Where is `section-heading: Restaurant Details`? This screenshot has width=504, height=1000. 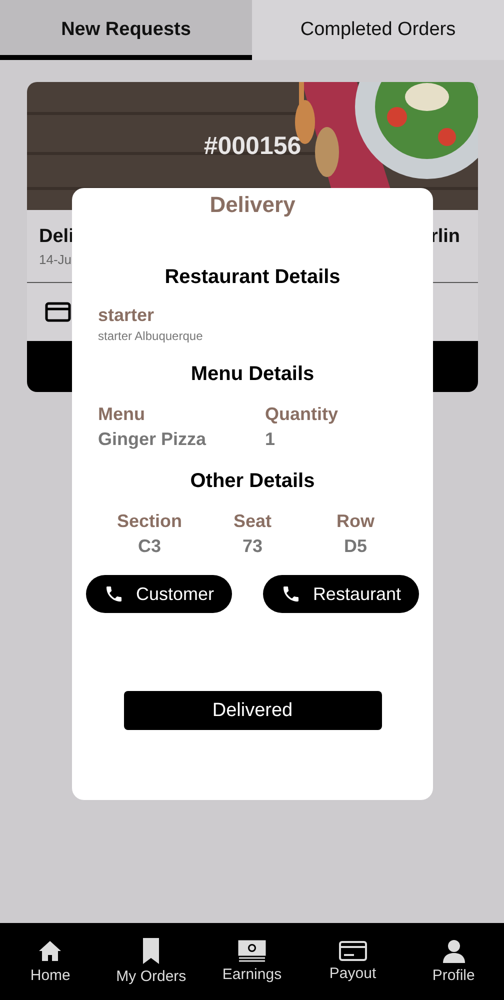
section-heading: Restaurant Details is located at coordinates (252, 277).